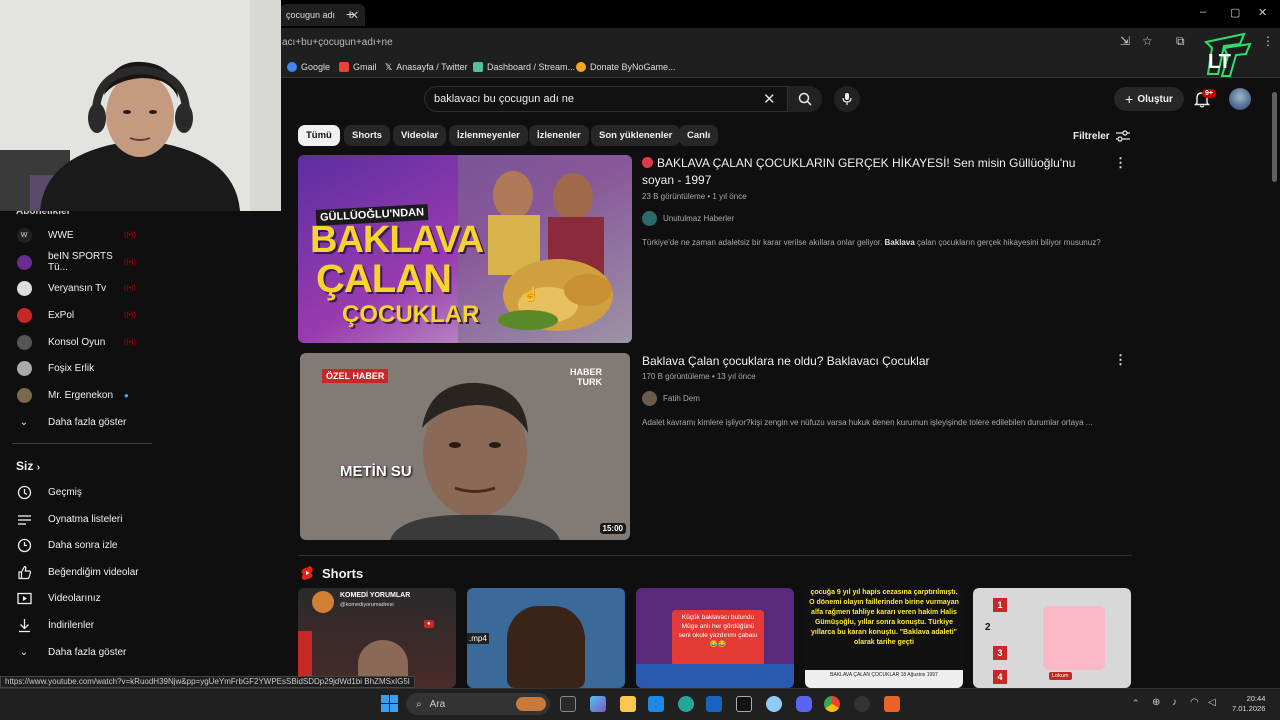  I want to click on channel-avatar, so click(24, 262).